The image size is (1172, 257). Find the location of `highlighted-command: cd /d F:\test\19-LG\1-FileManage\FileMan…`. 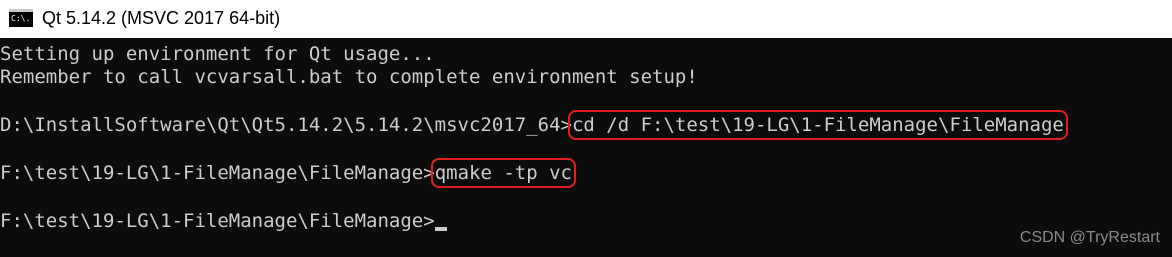

highlighted-command: cd /d F:\test\19-LG\1-FileManage\FileMan… is located at coordinates (817, 125).